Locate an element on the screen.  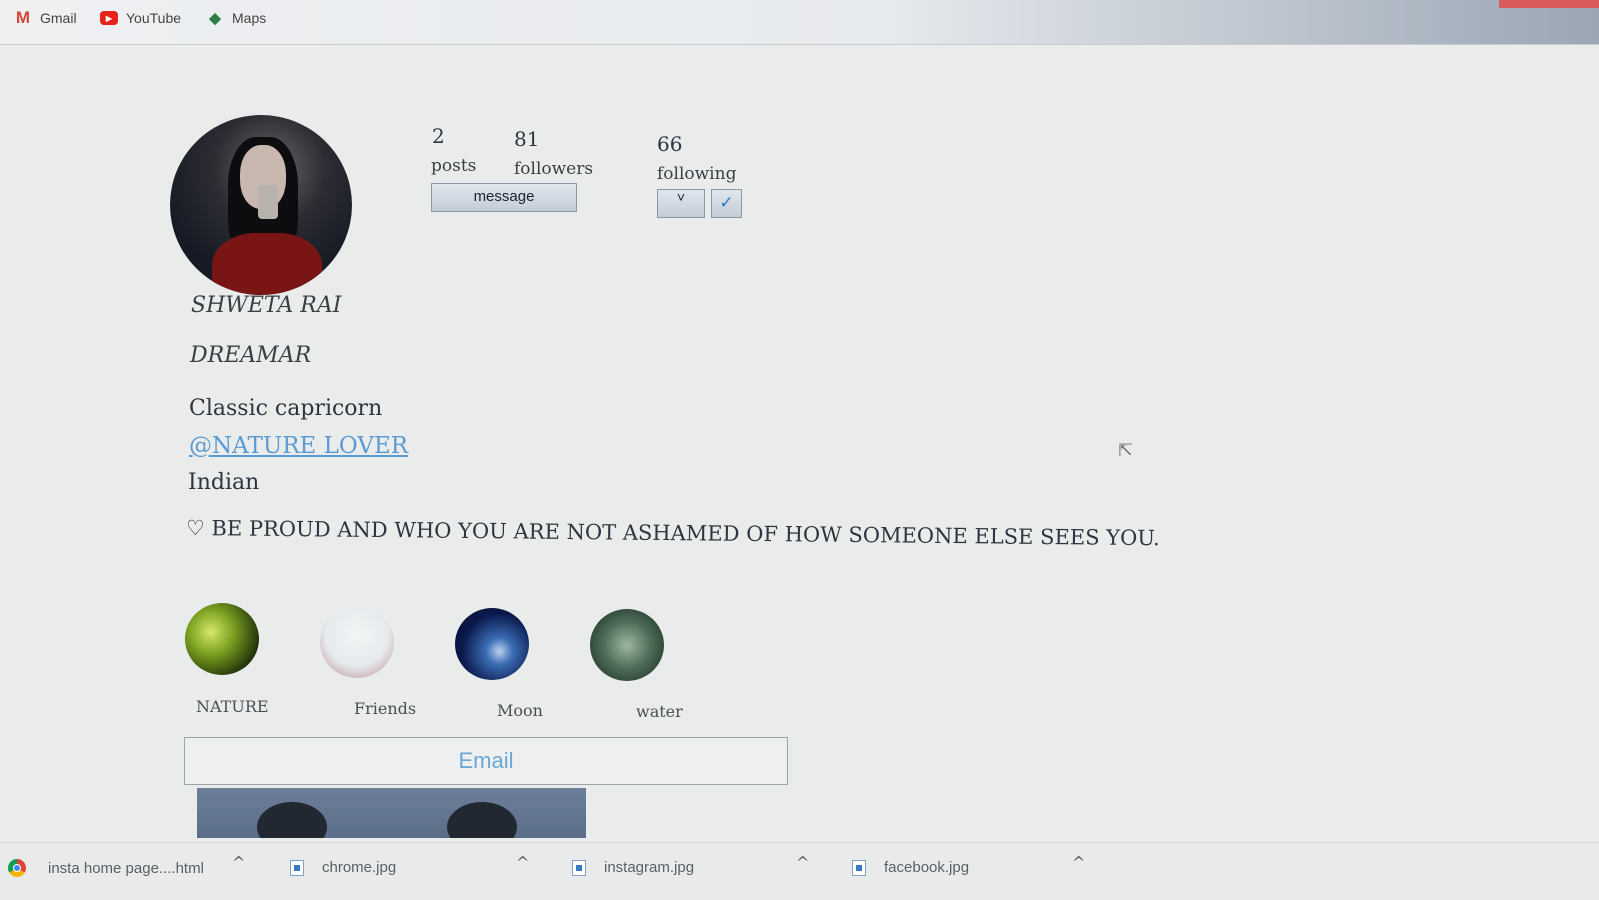
mouse-cursor-icon: ⇱ is located at coordinates (1126, 450).